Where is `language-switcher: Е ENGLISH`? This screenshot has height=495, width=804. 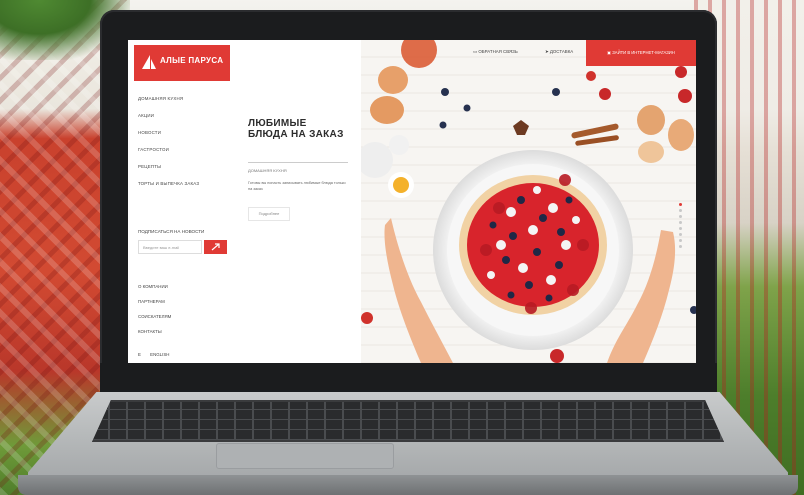 language-switcher: Е ENGLISH is located at coordinates (157, 354).